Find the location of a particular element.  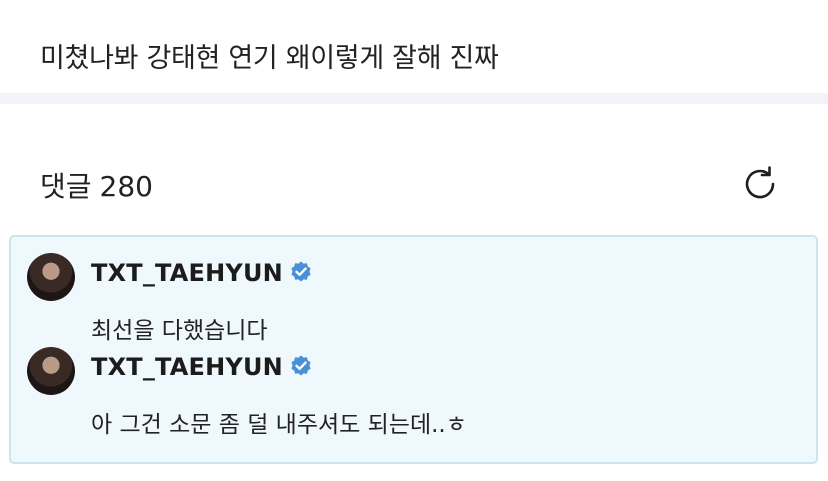

comment-text: 최선을 다했습니다 is located at coordinates (179, 331).